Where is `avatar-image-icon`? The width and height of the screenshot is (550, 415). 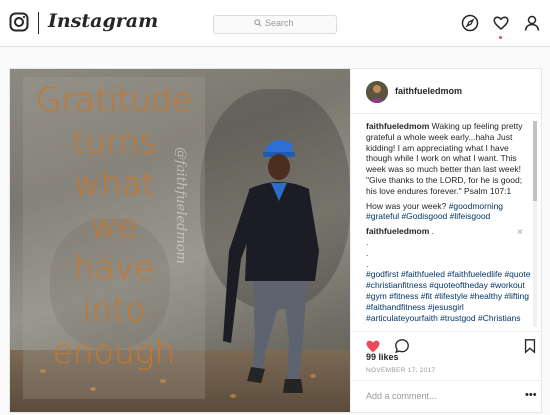 avatar-image-icon is located at coordinates (377, 92).